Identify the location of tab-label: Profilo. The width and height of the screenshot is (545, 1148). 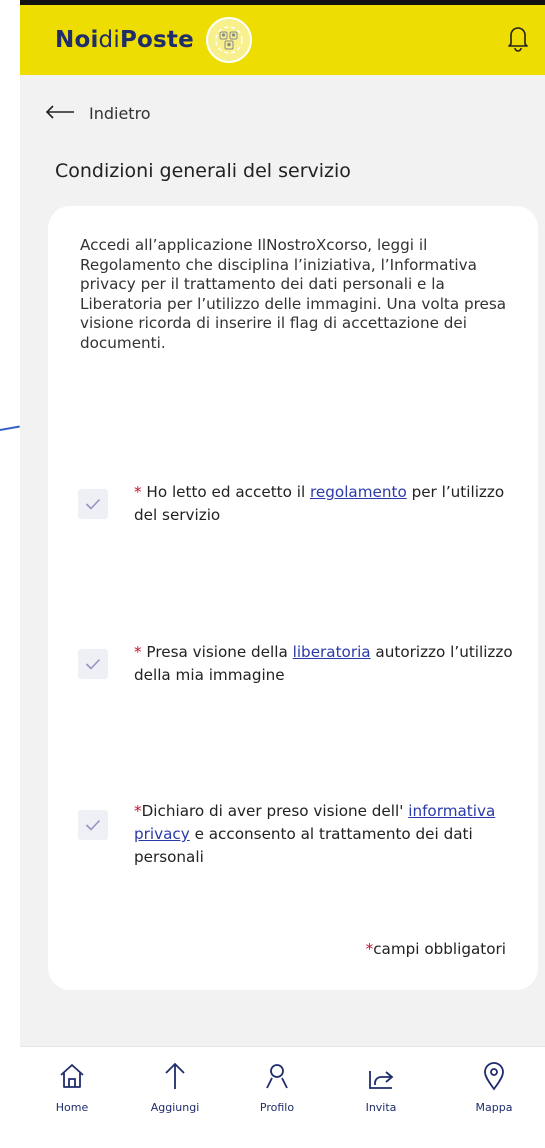
(277, 1107).